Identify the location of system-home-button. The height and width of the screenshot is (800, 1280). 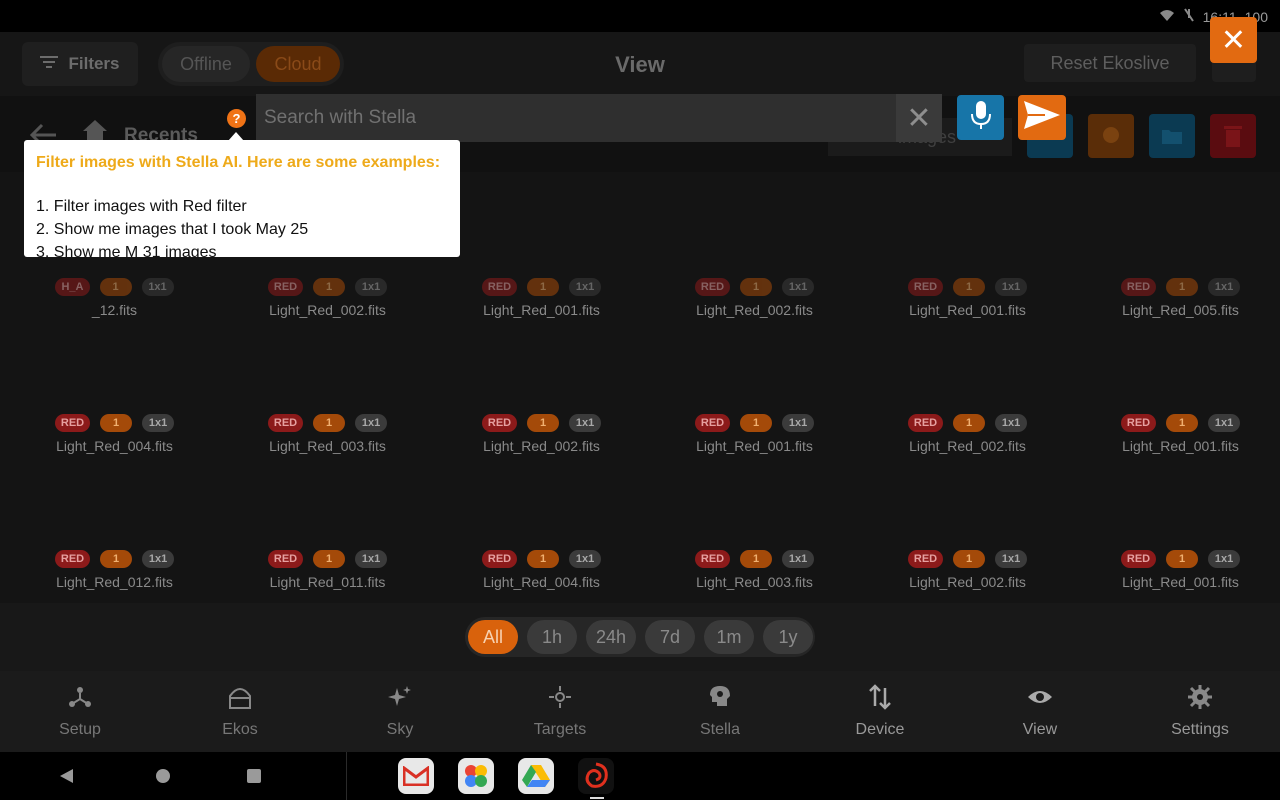
(163, 776).